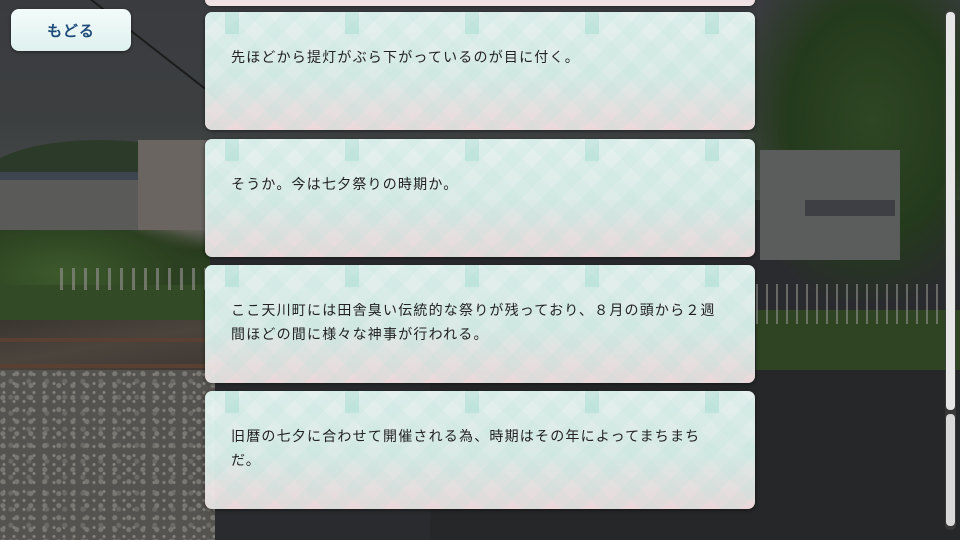 The image size is (960, 540). Describe the element at coordinates (405, 58) in the screenshot. I see `log-entry-text: 先ほどから提灯がぶら下がっているのが目に付く。` at that location.